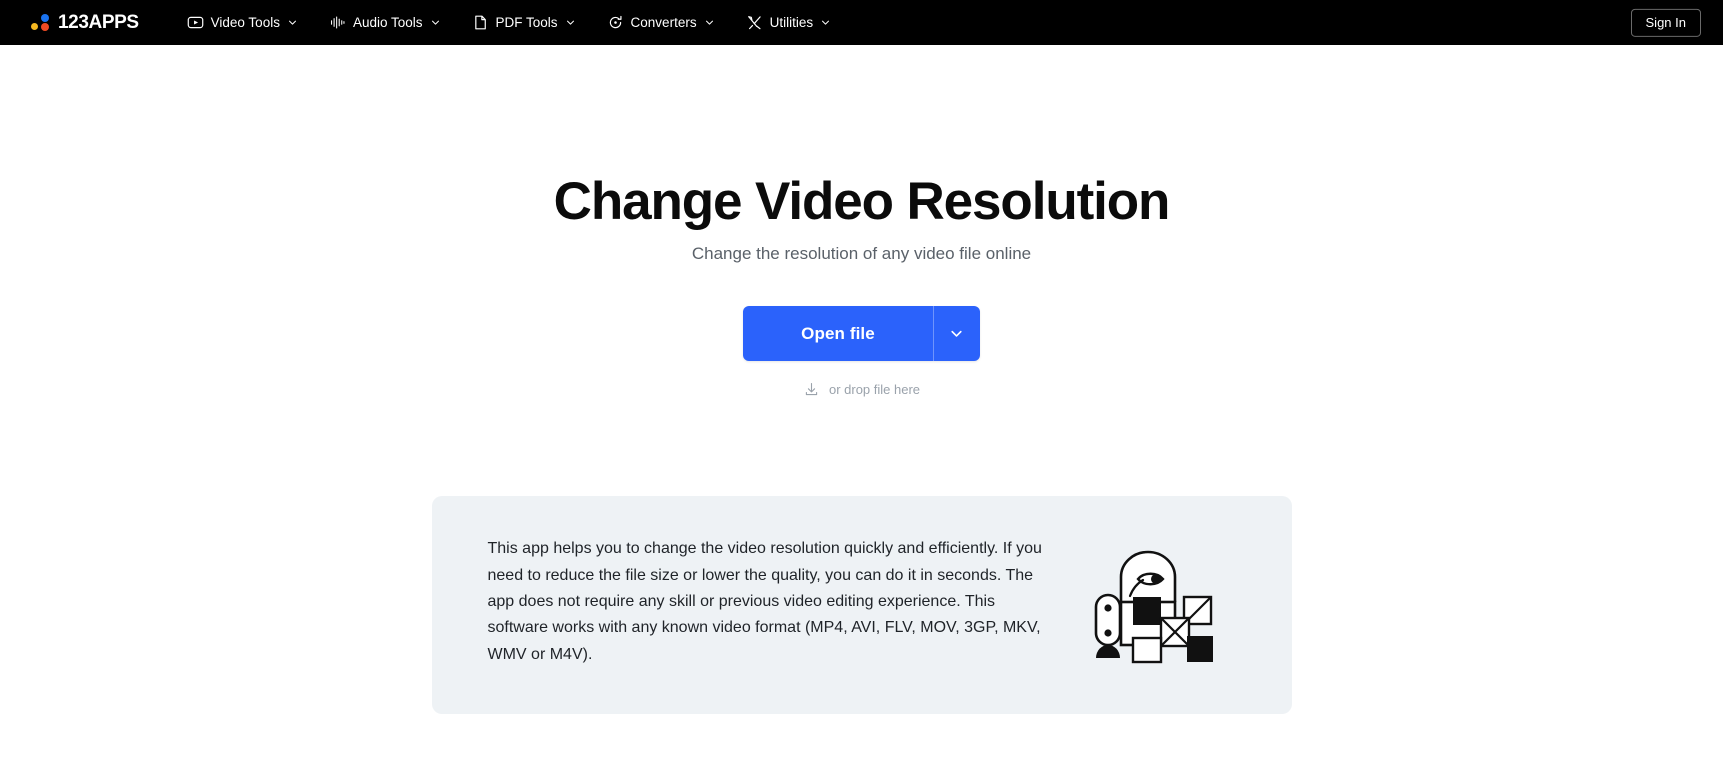 Image resolution: width=1723 pixels, height=764 pixels. I want to click on abstract-robot-figure-illustration, so click(1153, 606).